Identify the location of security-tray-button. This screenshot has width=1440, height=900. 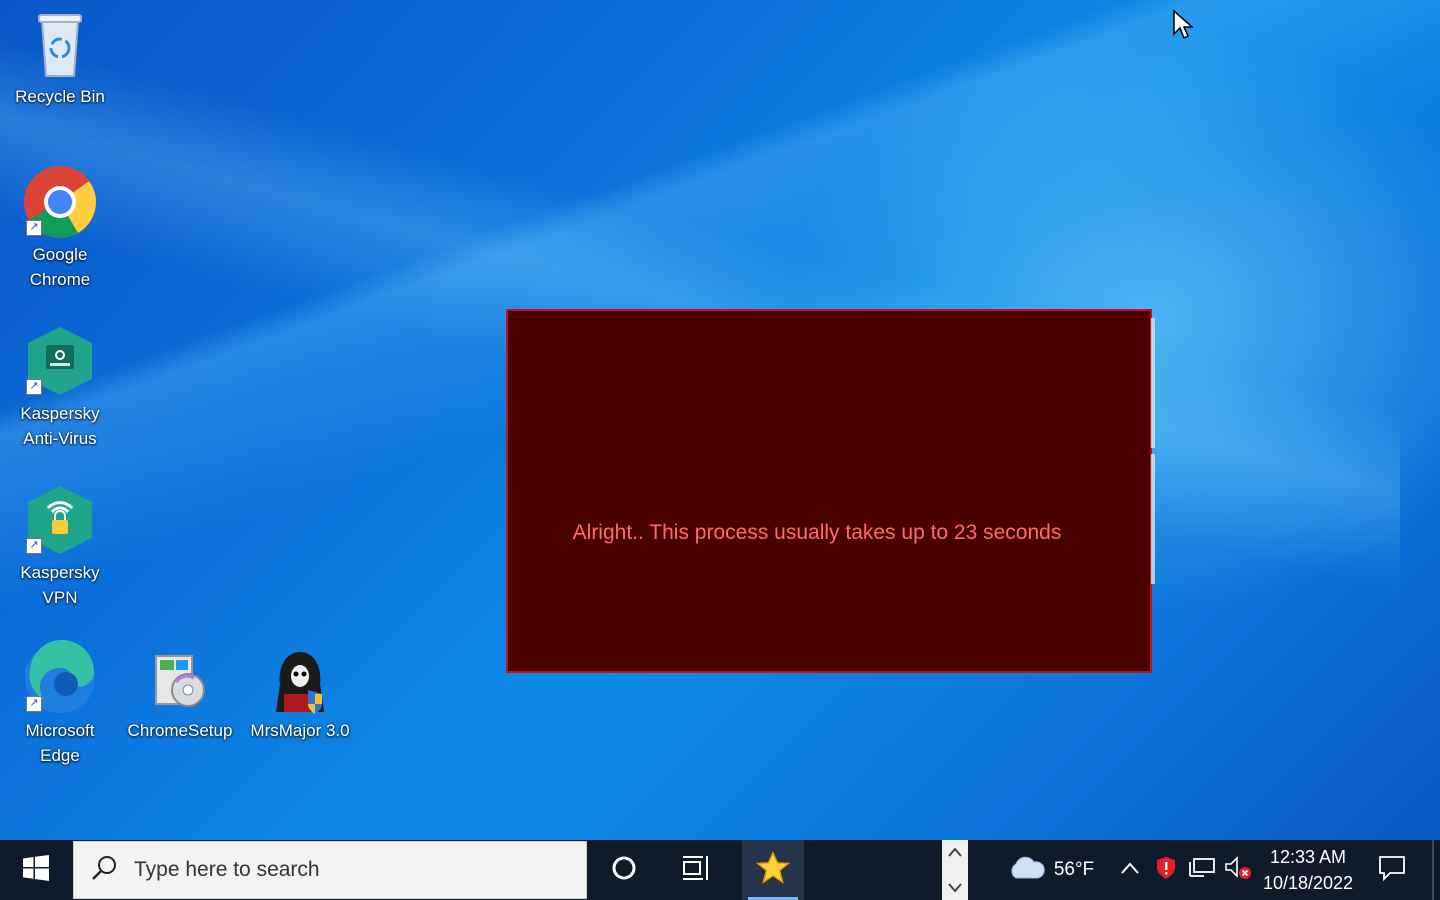
(1166, 870).